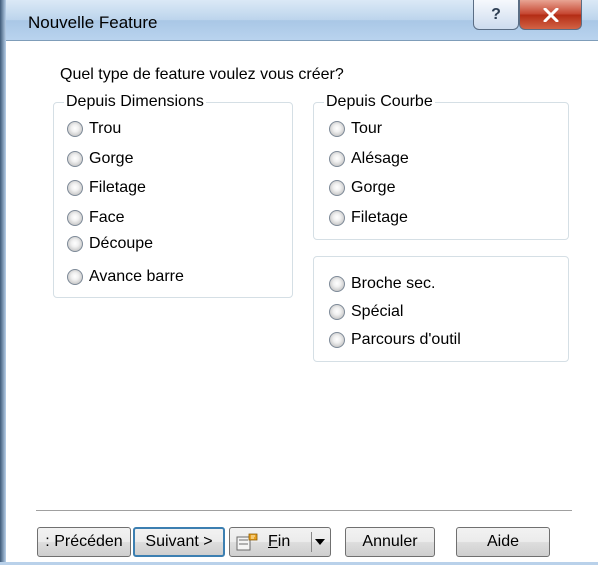 The image size is (598, 565). I want to click on finish-icon, so click(247, 542).